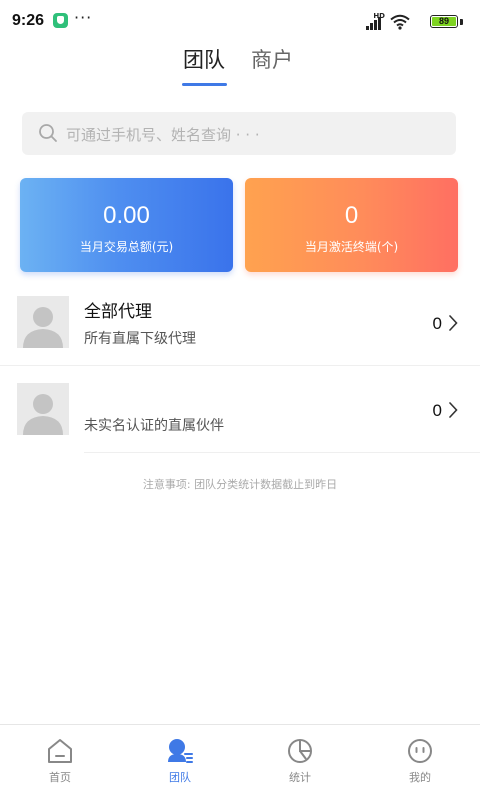 This screenshot has height=800, width=480. What do you see at coordinates (204, 84) in the screenshot?
I see `active-tab-indicator` at bounding box center [204, 84].